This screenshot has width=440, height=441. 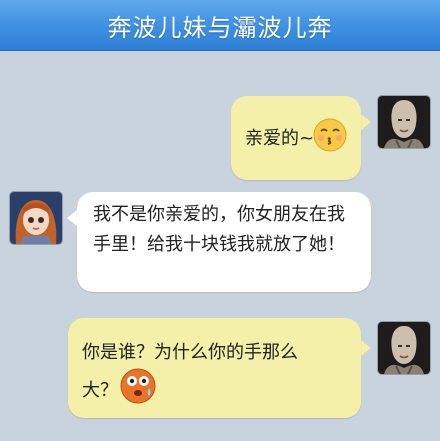 I want to click on doll-girl-avatar-icon, so click(x=36, y=218).